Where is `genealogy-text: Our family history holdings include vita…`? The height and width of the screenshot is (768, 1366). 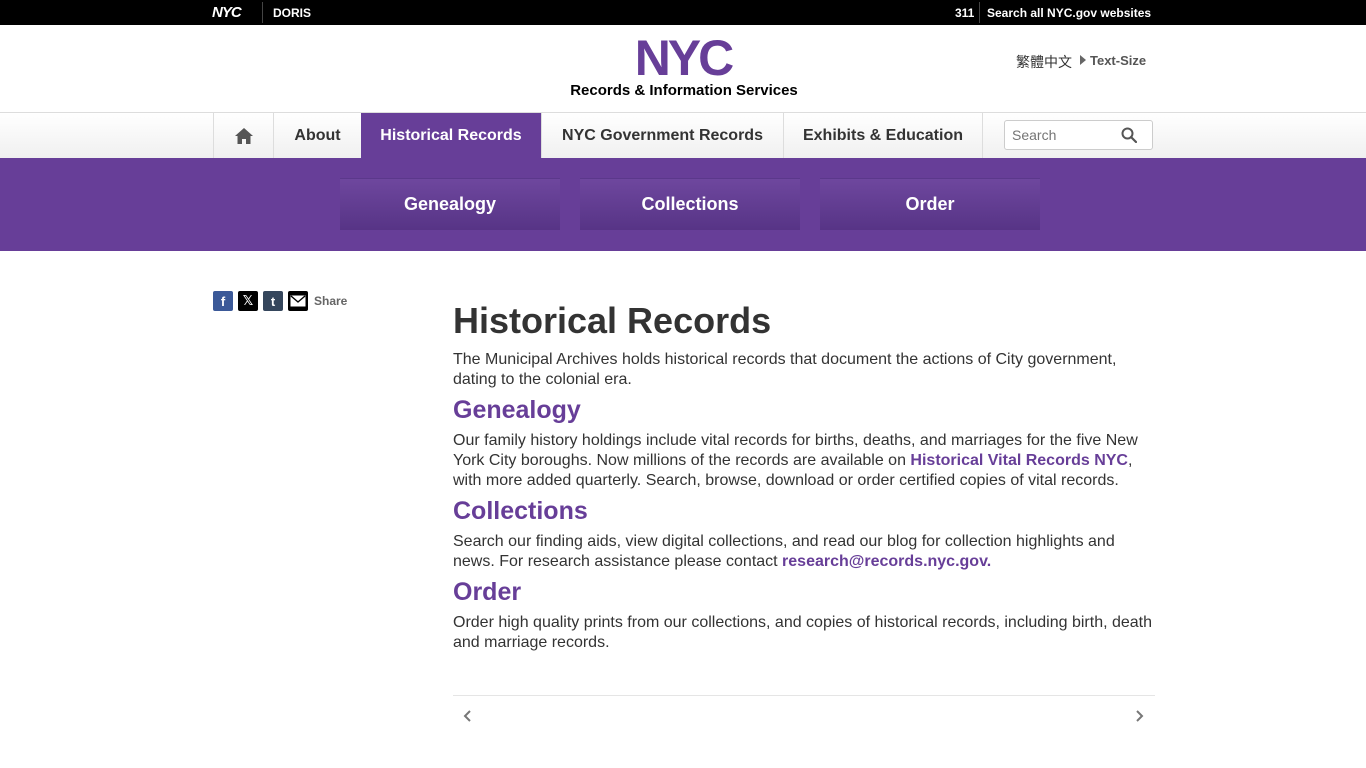
genealogy-text: Our family history holdings include vita… is located at coordinates (795, 460).